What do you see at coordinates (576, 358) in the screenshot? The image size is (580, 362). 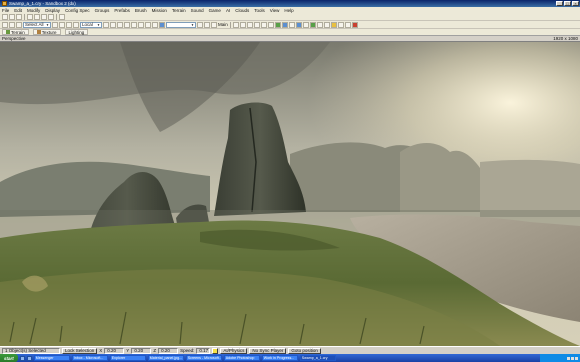 I see `security-icon` at bounding box center [576, 358].